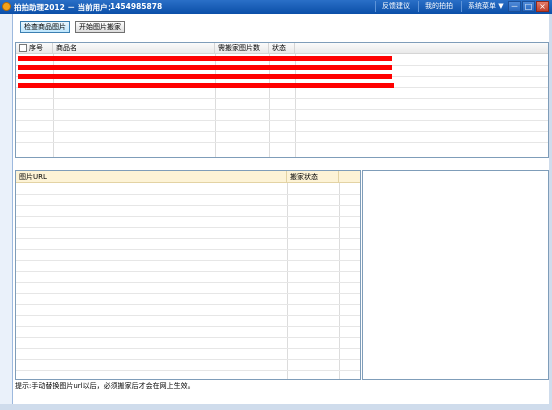  I want to click on bottom-frame, so click(276, 407).